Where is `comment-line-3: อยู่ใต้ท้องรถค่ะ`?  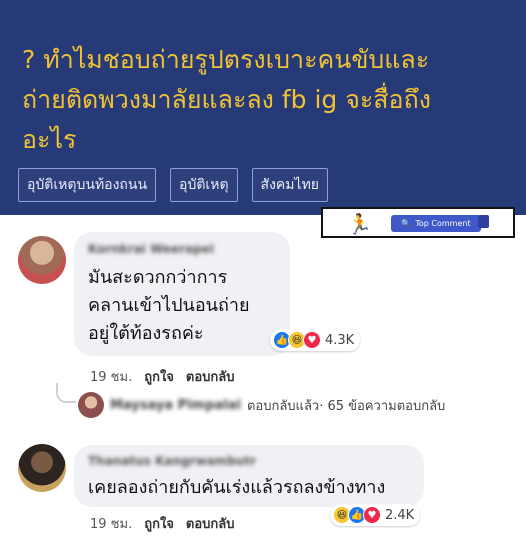
comment-line-3: อยู่ใต้ท้องรถค่ะ is located at coordinates (146, 333).